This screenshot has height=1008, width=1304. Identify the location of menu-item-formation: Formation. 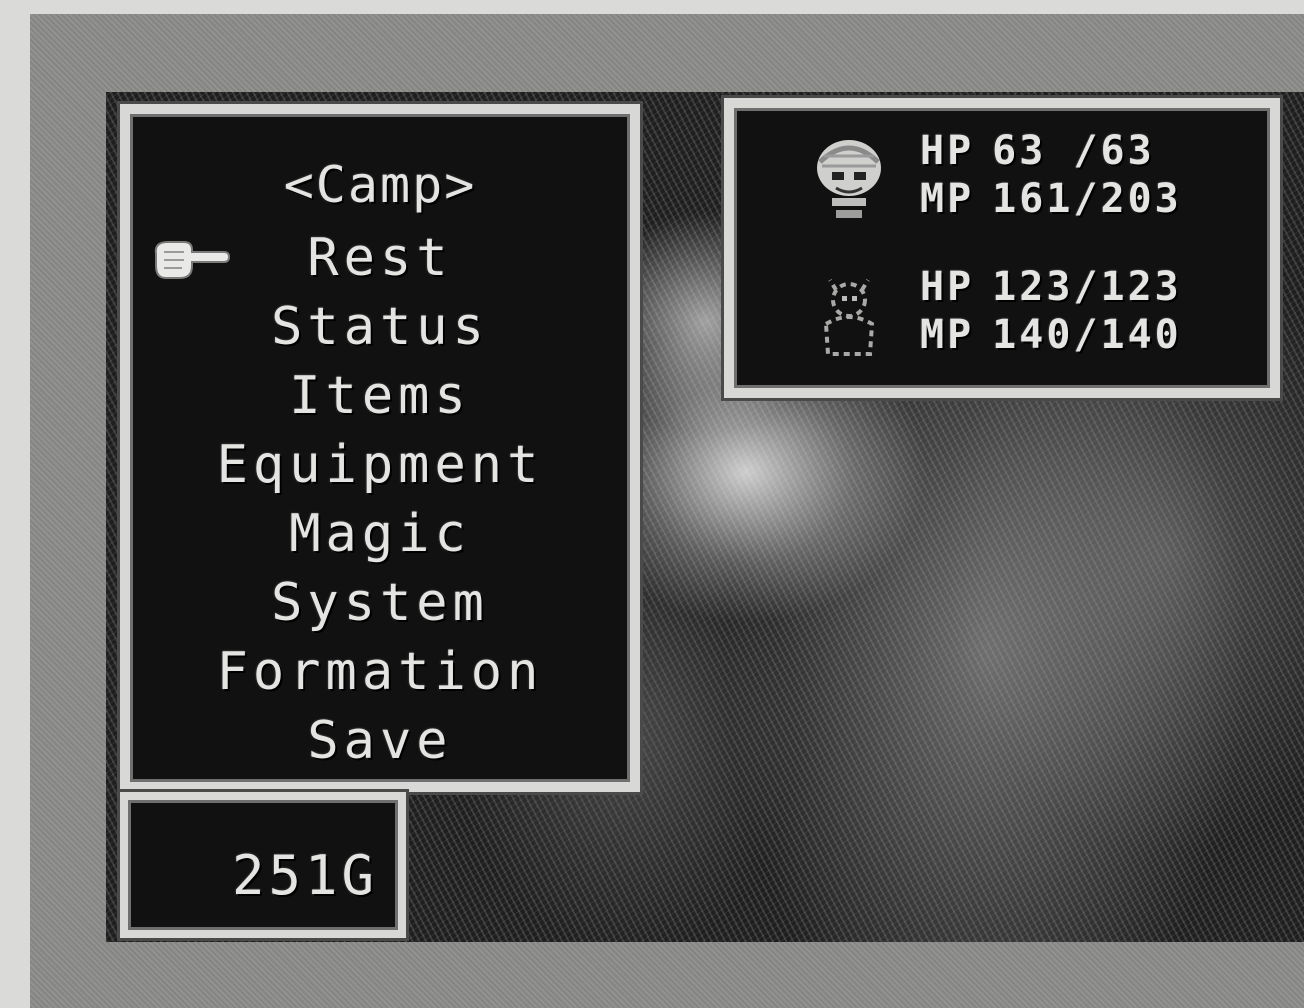
(380, 672).